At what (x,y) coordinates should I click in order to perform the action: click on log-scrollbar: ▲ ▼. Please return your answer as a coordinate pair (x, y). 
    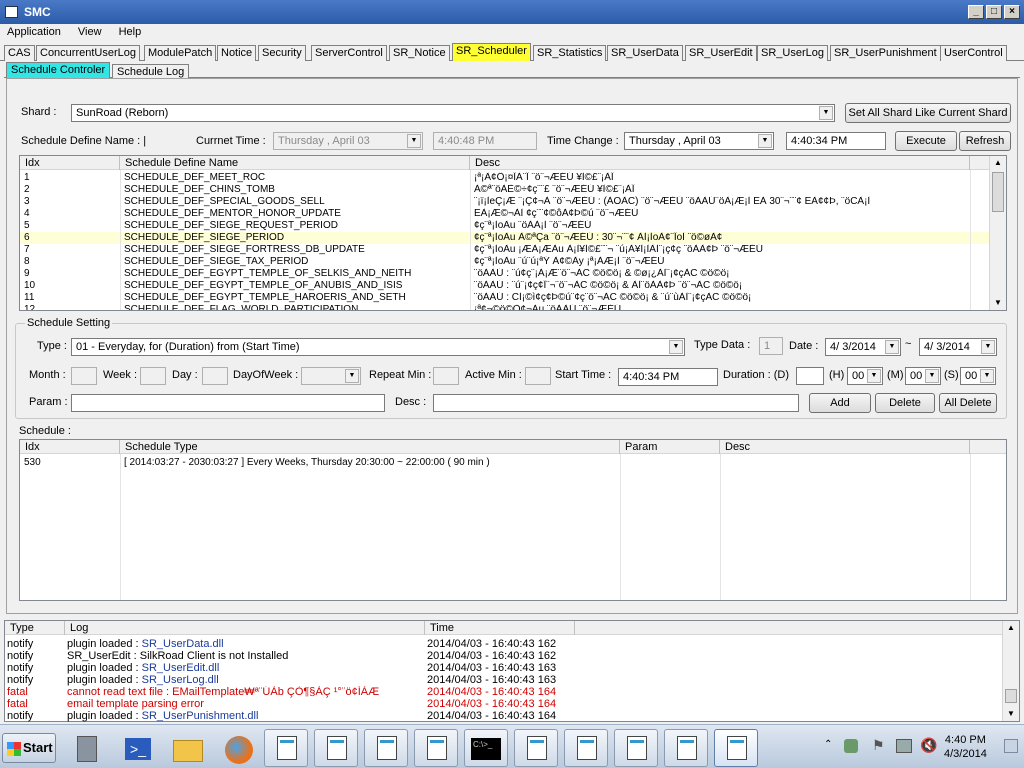
    Looking at the image, I should click on (1010, 671).